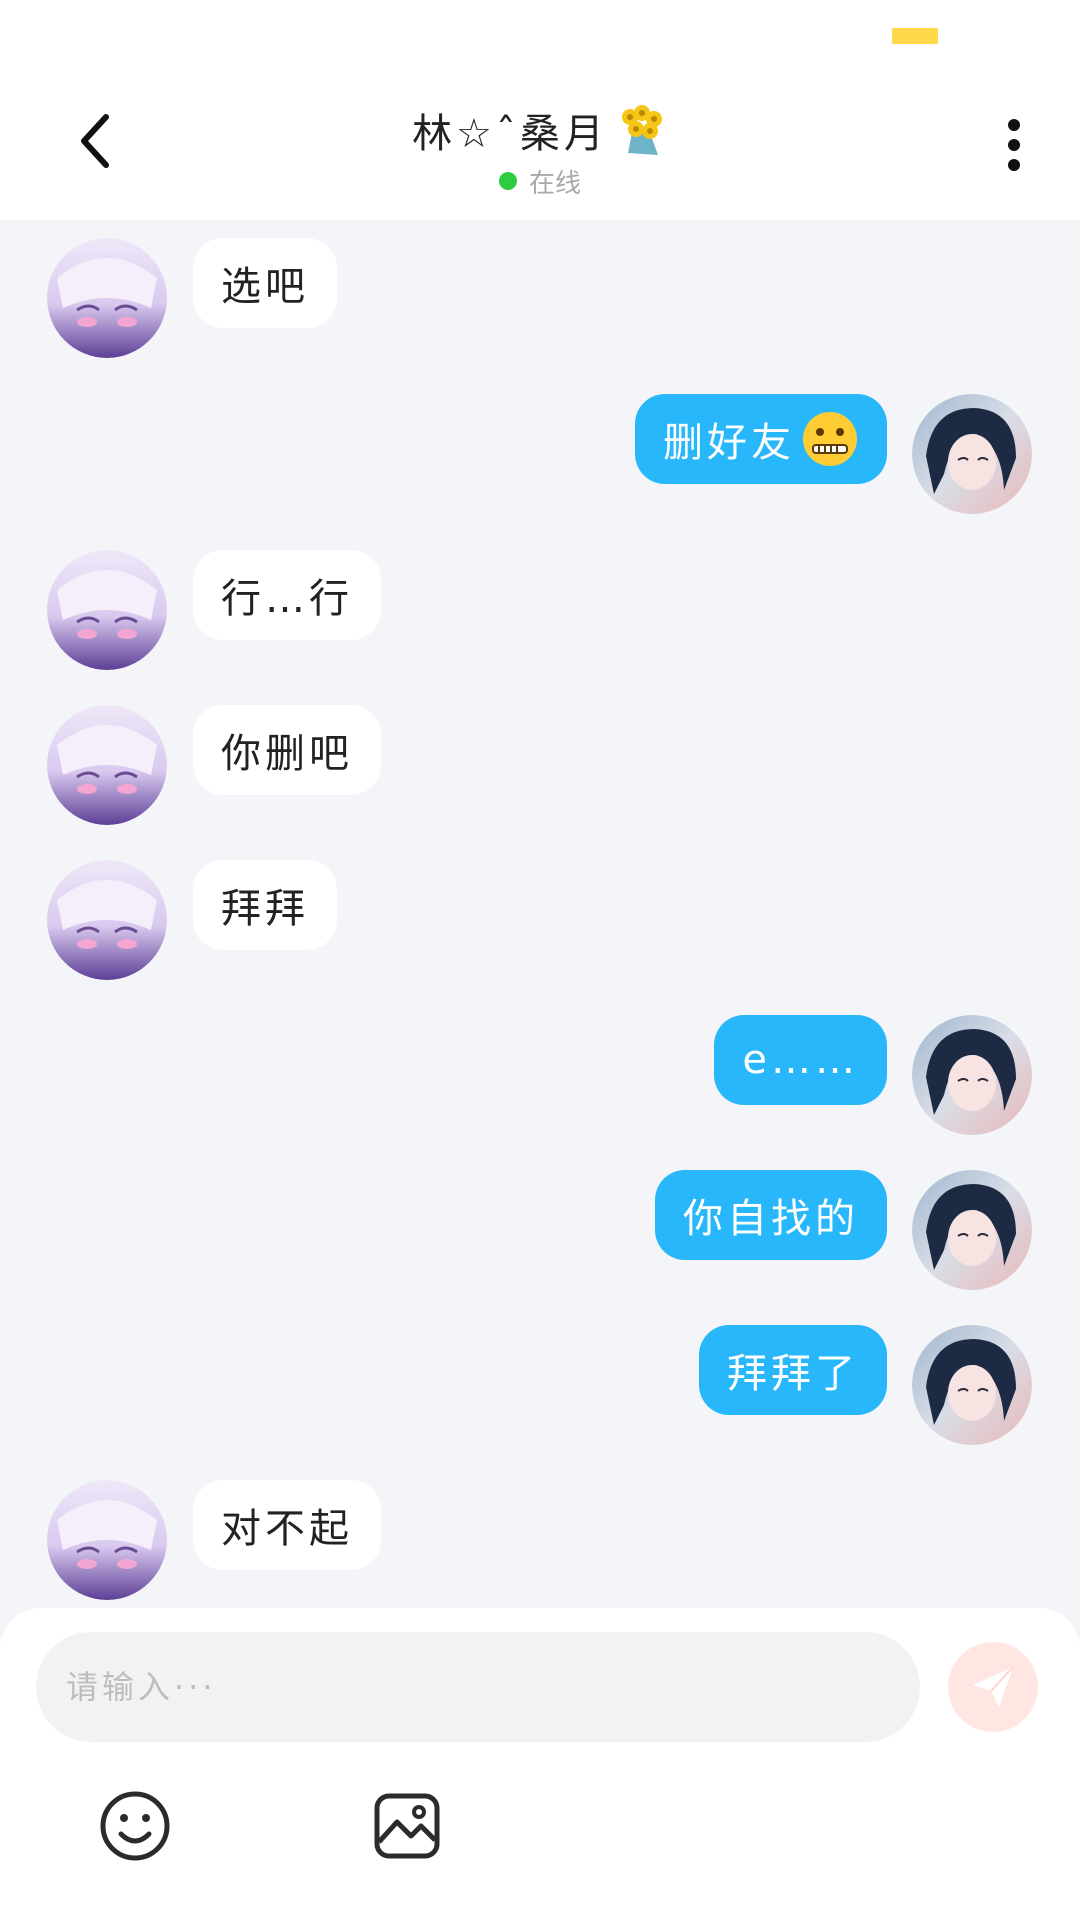  I want to click on message-row-incoming: 拜拜, so click(540, 920).